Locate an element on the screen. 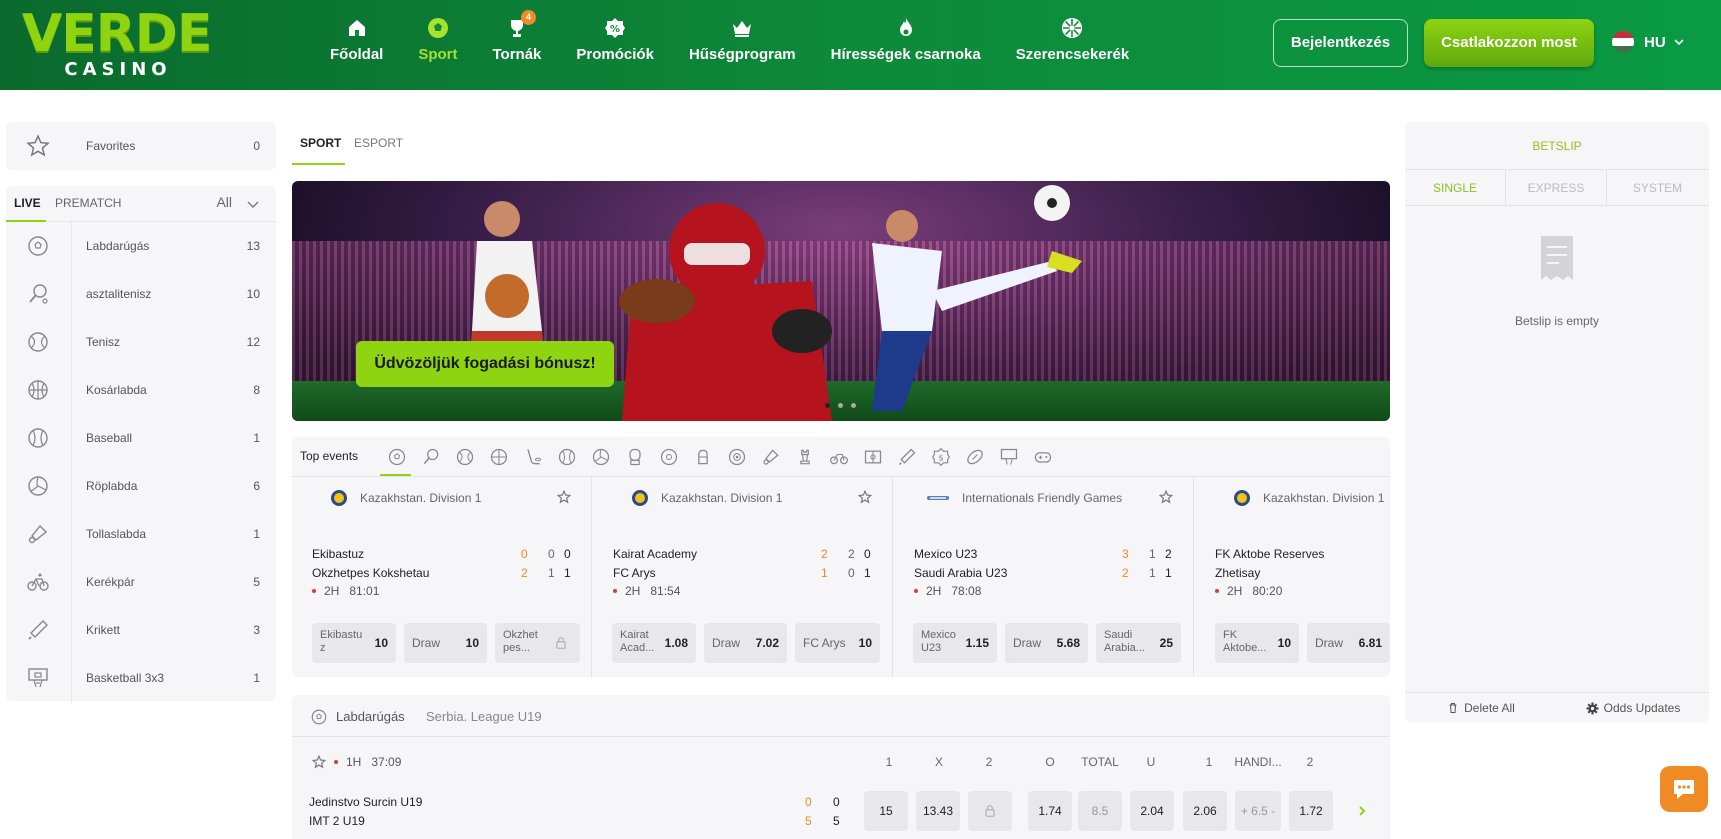 The height and width of the screenshot is (839, 1721). language-selector: HU is located at coordinates (1649, 42).